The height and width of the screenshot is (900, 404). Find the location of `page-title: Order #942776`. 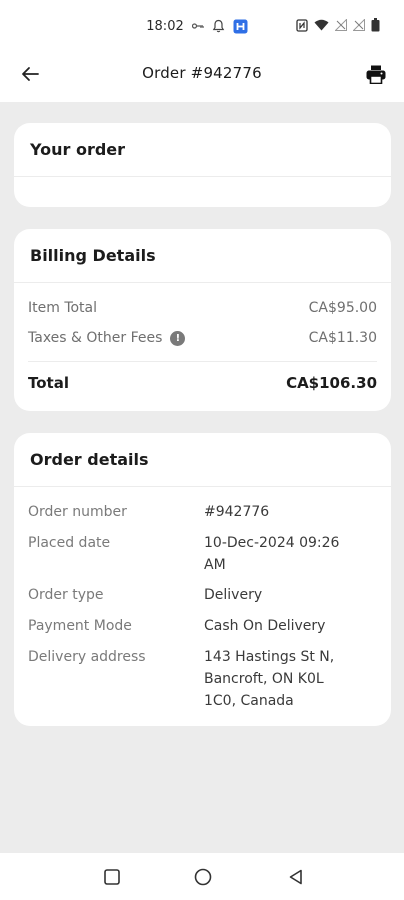

page-title: Order #942776 is located at coordinates (202, 73).